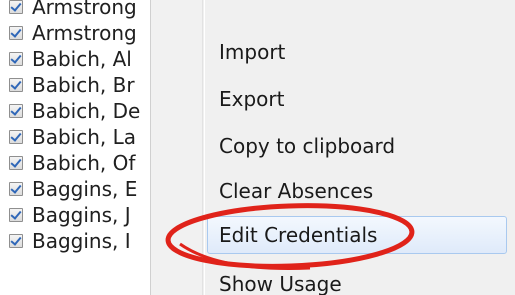 The width and height of the screenshot is (515, 295). What do you see at coordinates (83, 85) in the screenshot?
I see `list-item-label: Babich, Br` at bounding box center [83, 85].